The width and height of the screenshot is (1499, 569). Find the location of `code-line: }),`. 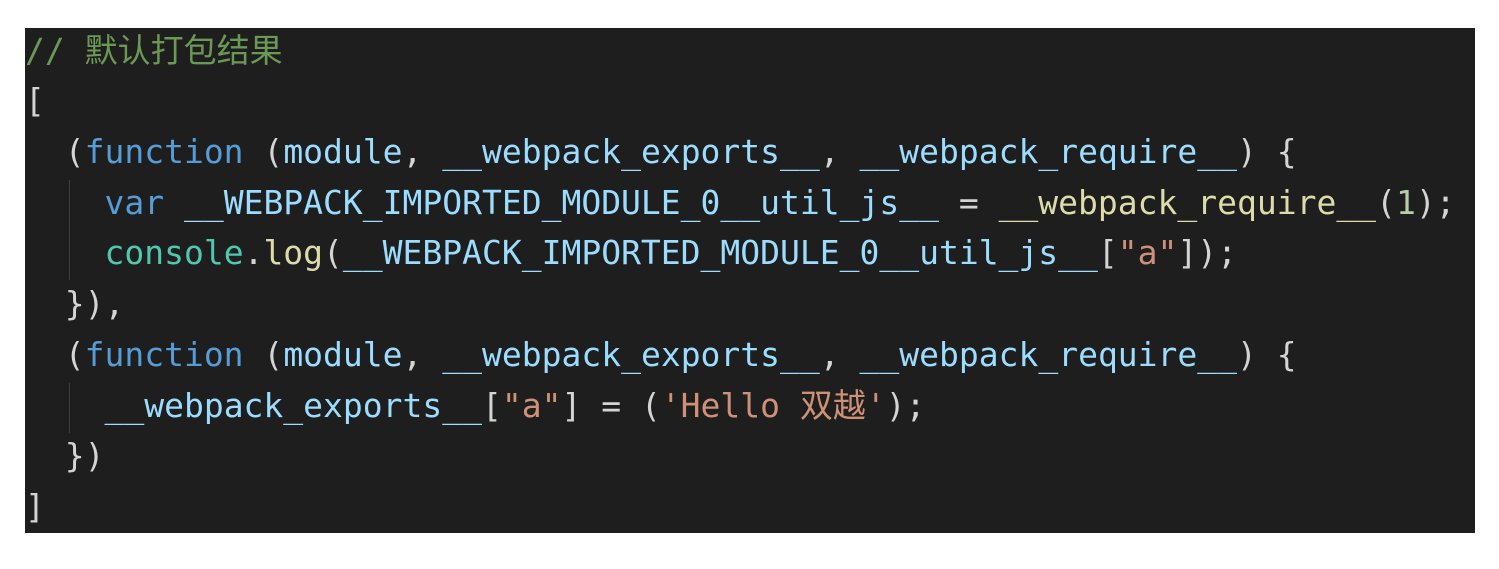

code-line: }), is located at coordinates (75, 306).